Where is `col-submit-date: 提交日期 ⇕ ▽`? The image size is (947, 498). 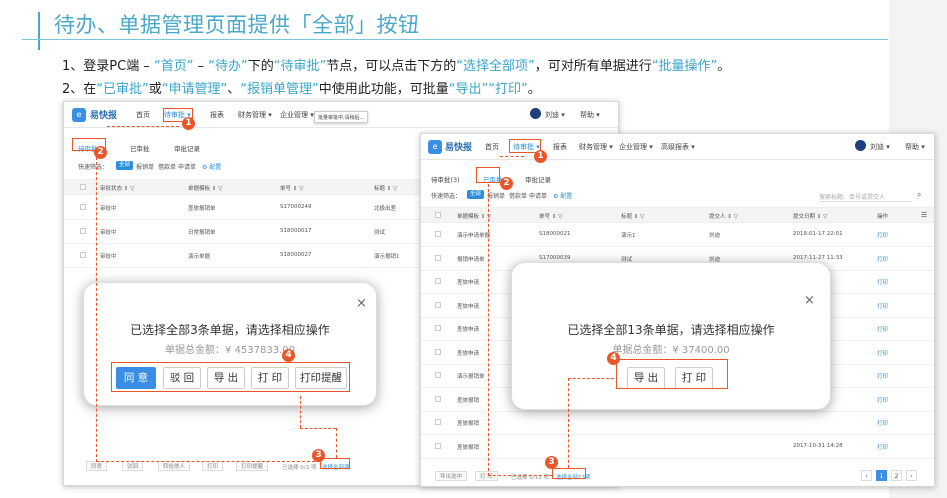
col-submit-date: 提交日期 ⇕ ▽ is located at coordinates (810, 216).